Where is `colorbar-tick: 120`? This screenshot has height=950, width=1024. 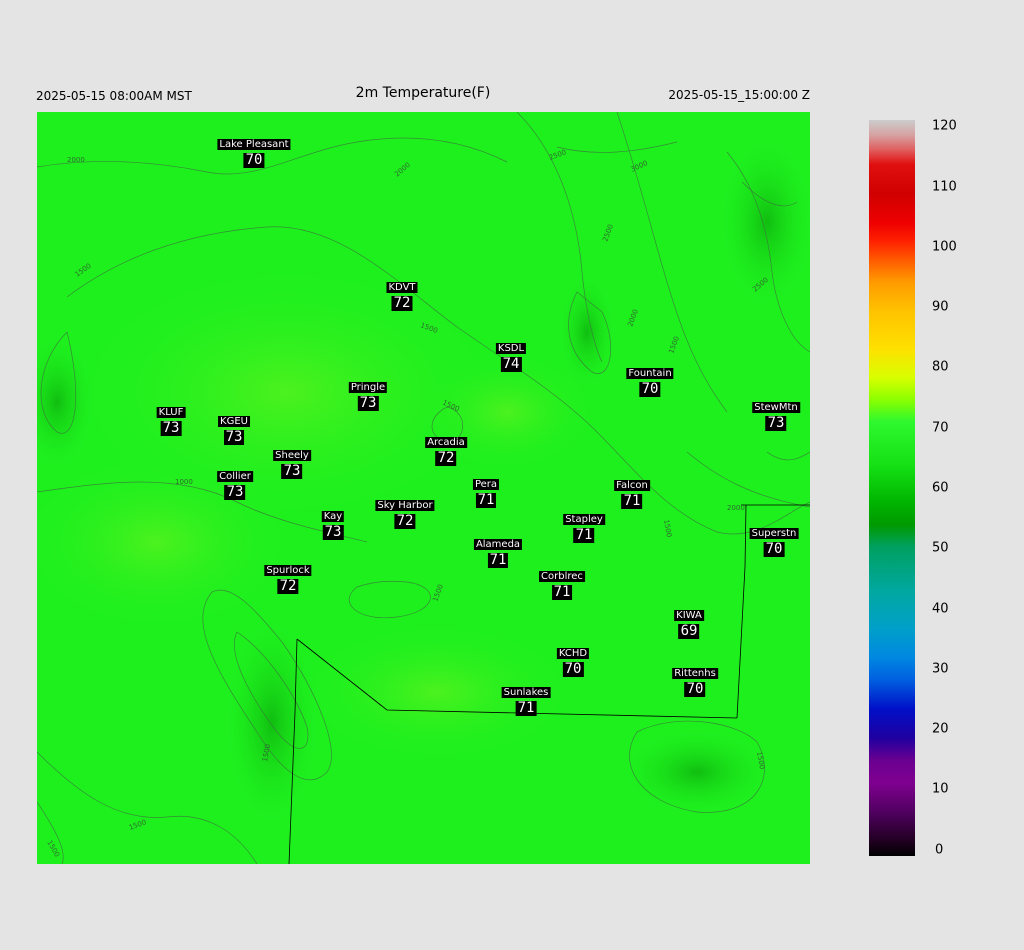 colorbar-tick: 120 is located at coordinates (944, 126).